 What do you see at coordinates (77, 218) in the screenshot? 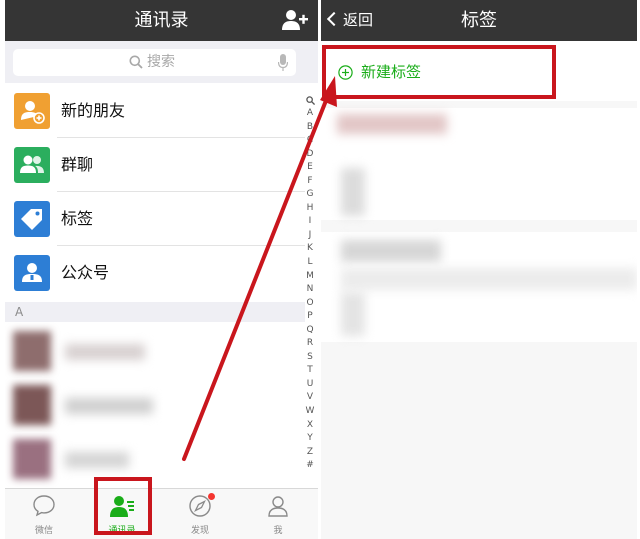
I see `menu-item-label: 标签` at bounding box center [77, 218].